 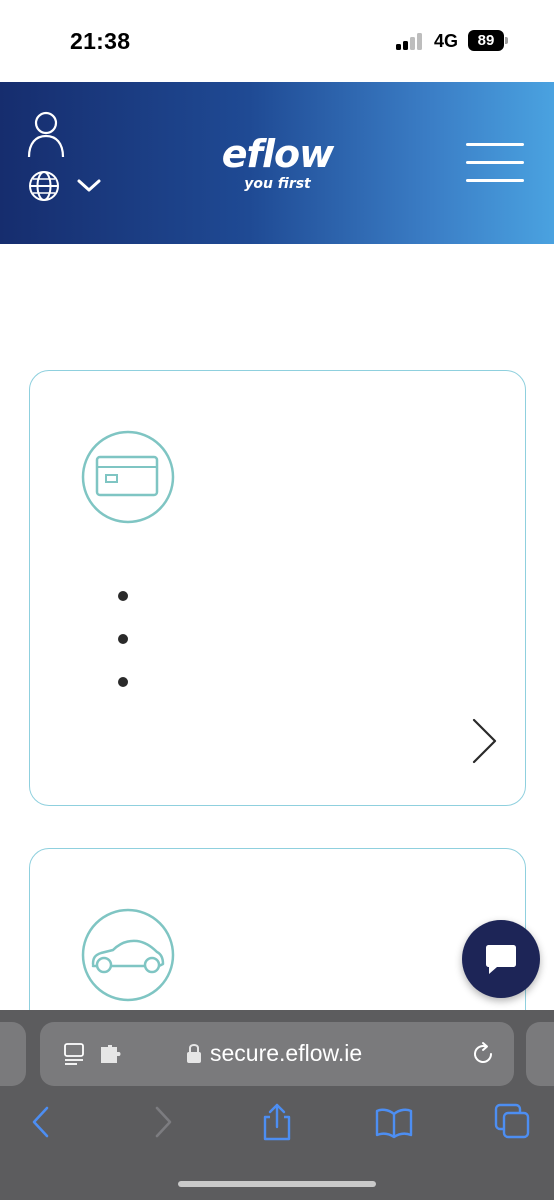 I want to click on tabs-icon, so click(x=513, y=1122).